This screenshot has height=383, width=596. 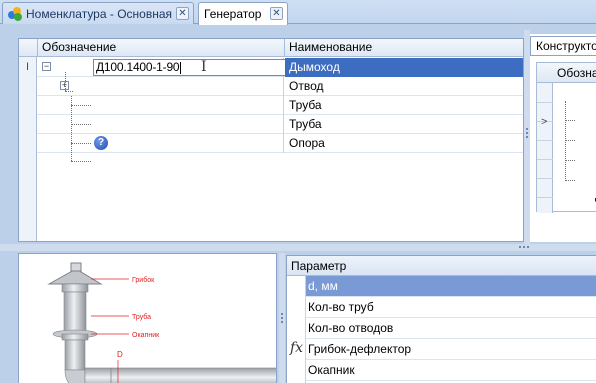 I want to click on chimney-image-panel: Грибок Труба Окапник D, so click(x=147, y=318).